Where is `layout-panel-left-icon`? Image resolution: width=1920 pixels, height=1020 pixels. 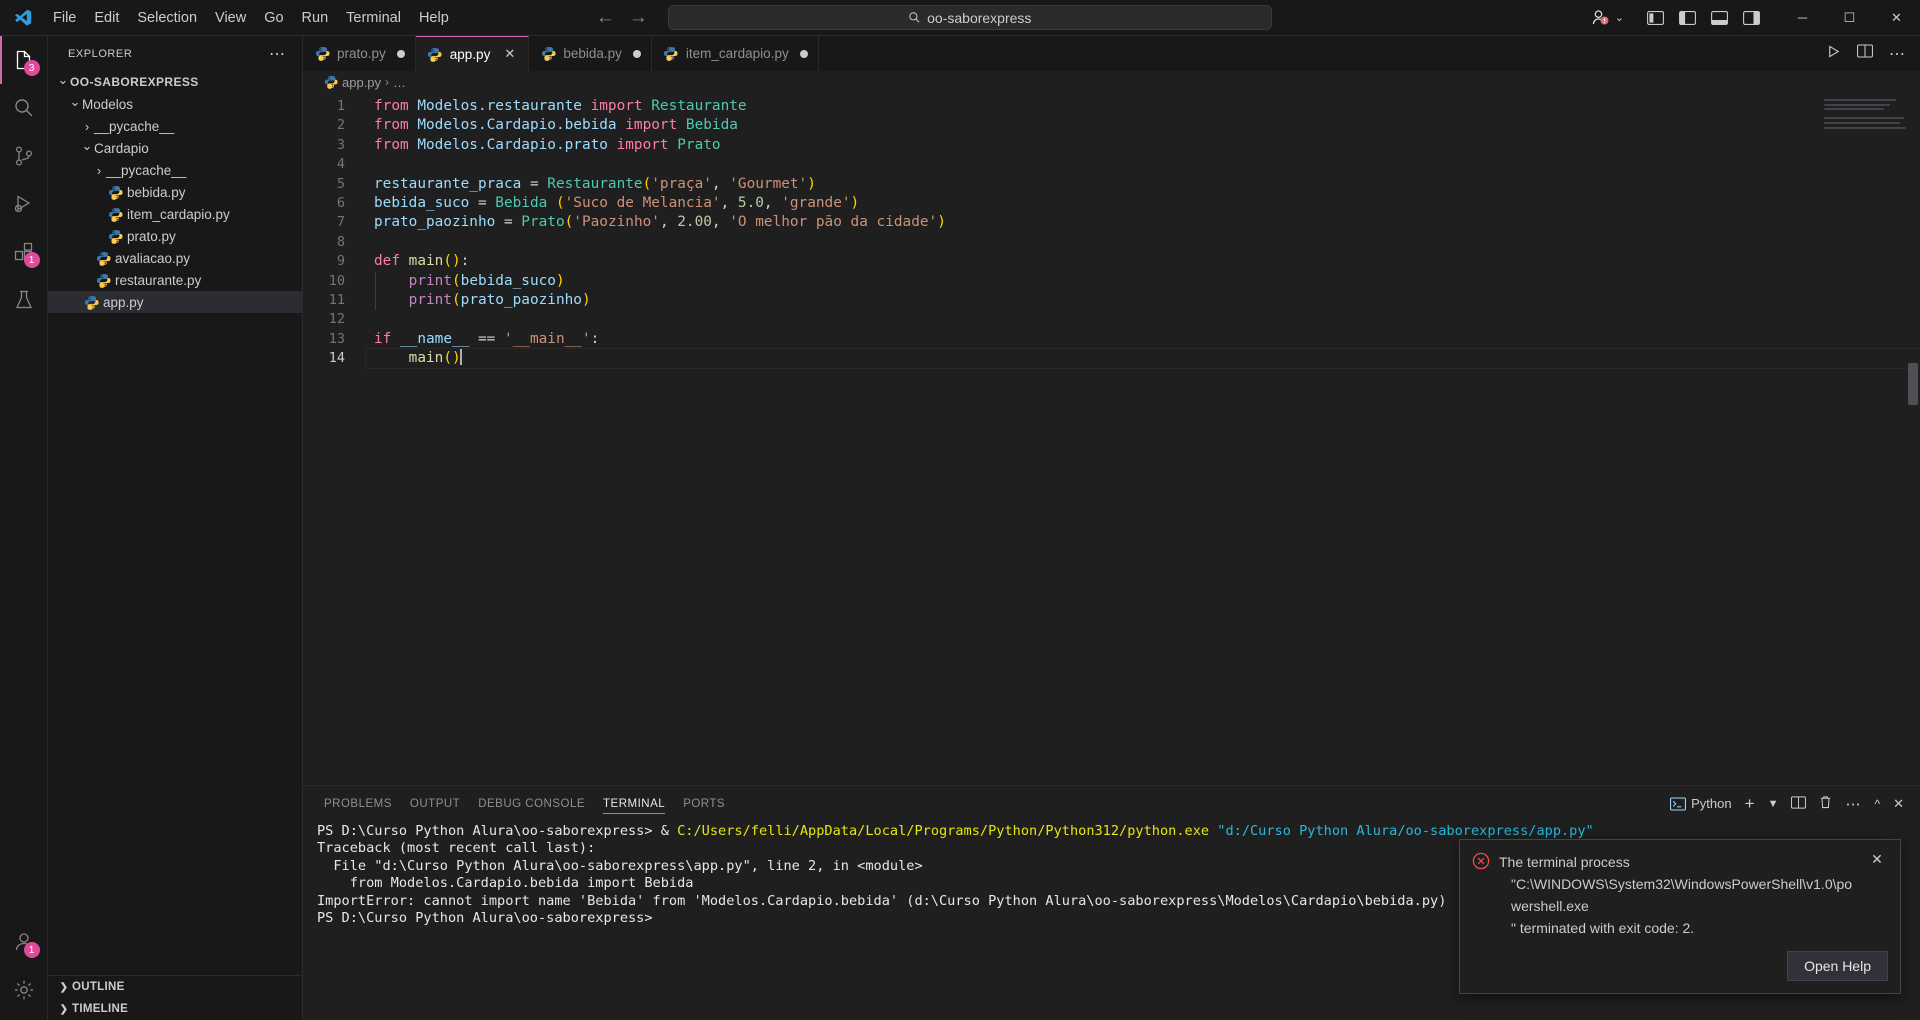
layout-panel-left-icon is located at coordinates (1655, 17).